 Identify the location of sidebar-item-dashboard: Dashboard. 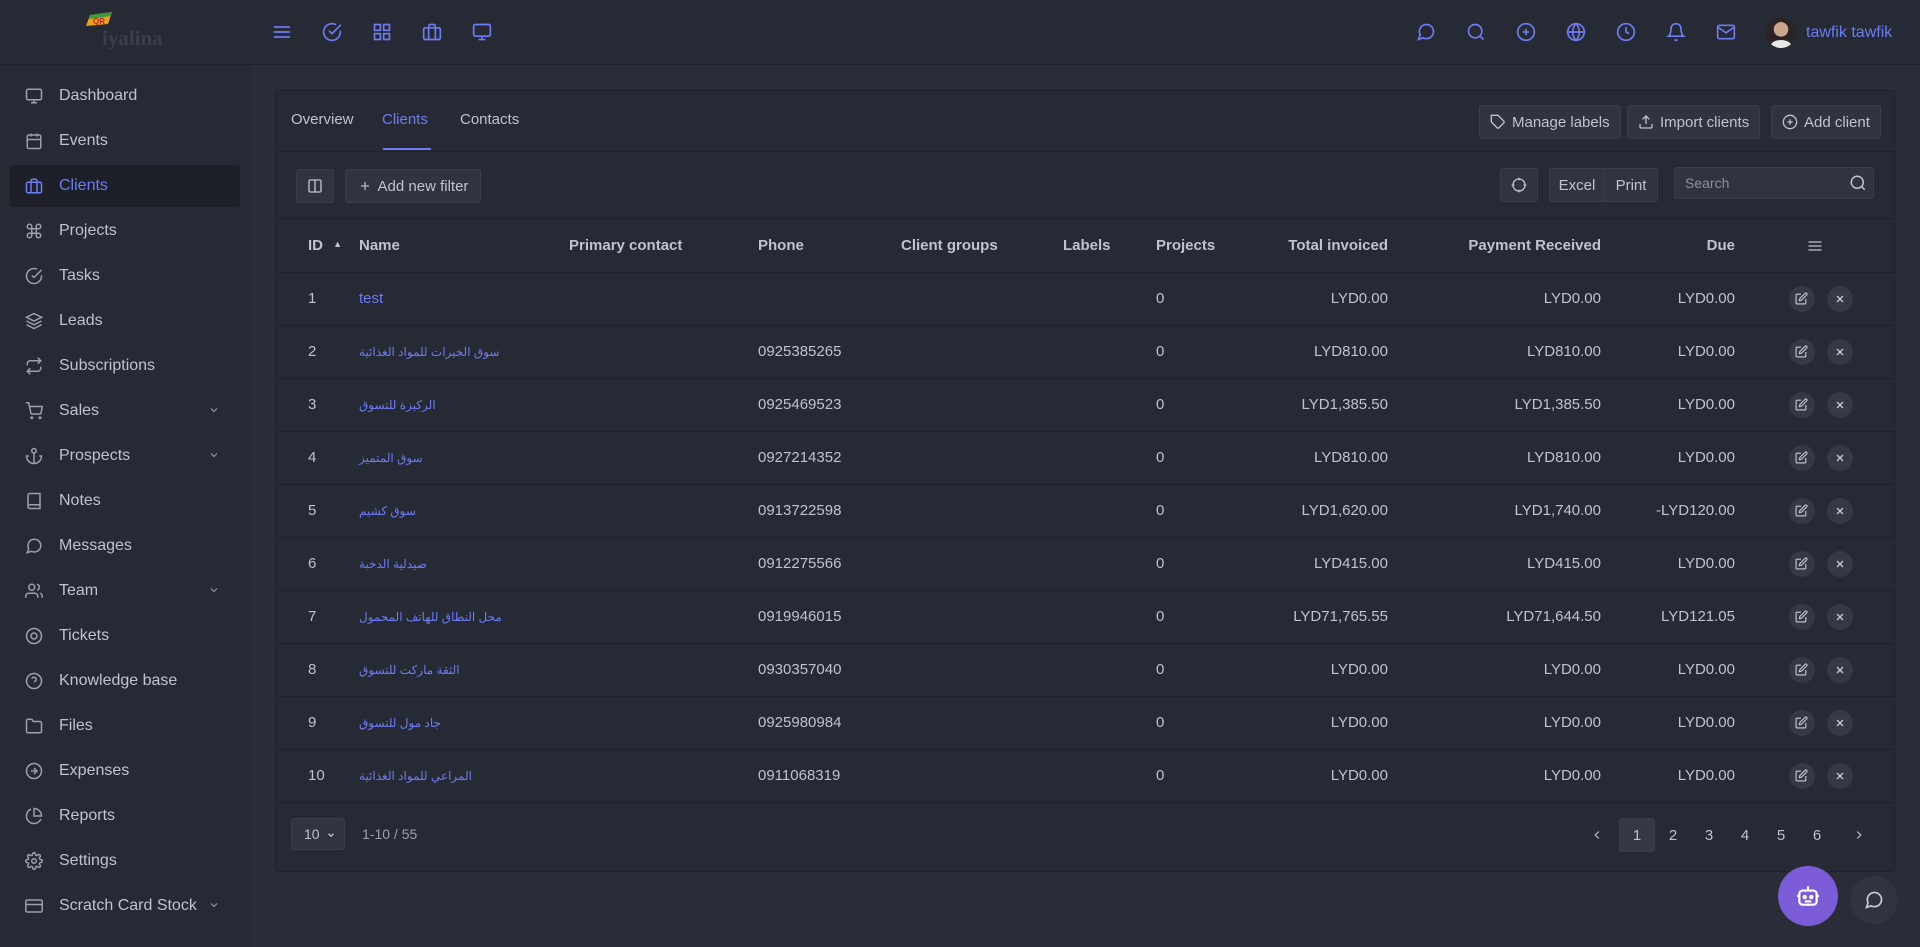
(125, 96).